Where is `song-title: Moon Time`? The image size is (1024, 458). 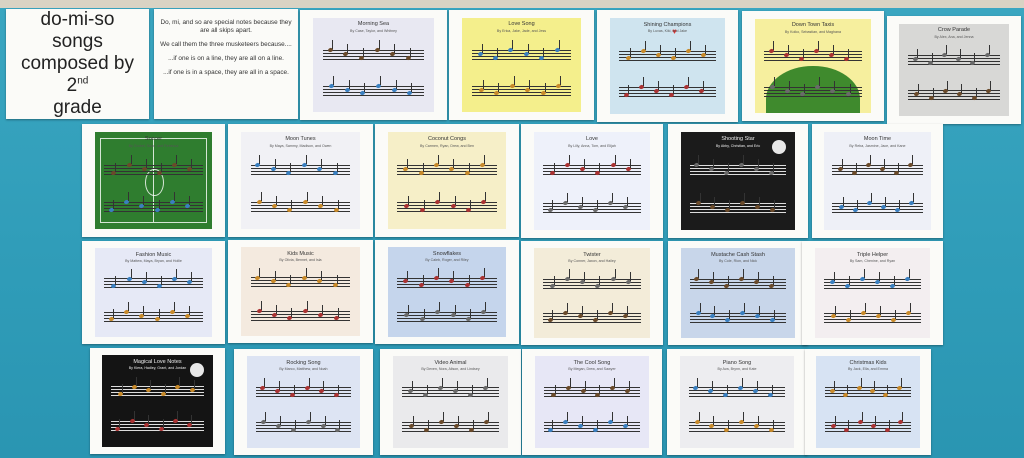
song-title: Moon Time is located at coordinates (877, 138).